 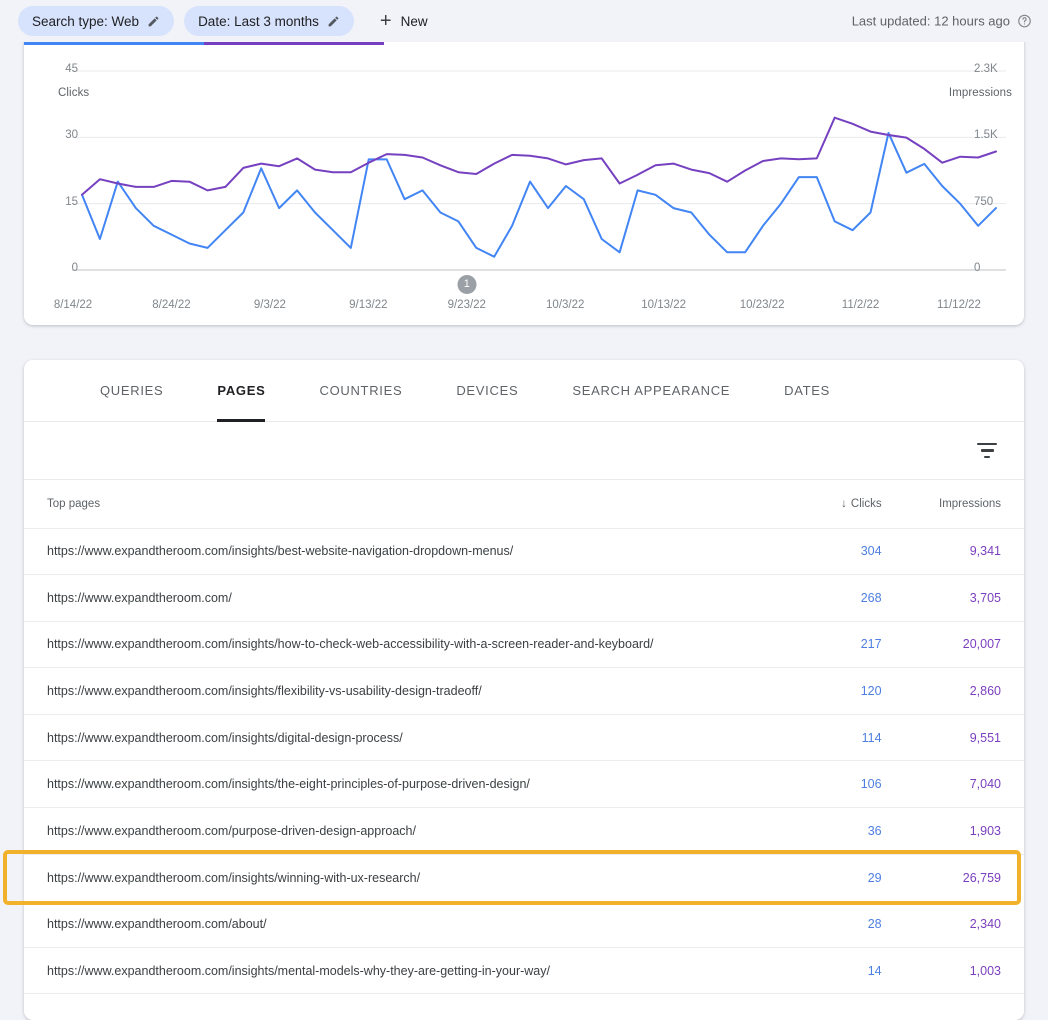 I want to click on y-axis-tick-left: 30, so click(x=71, y=135).